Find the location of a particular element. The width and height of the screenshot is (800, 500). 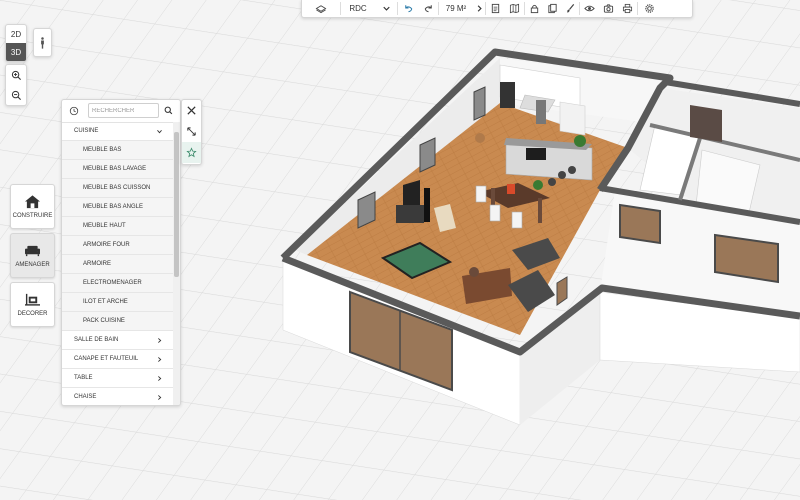

redo-button is located at coordinates (428, 8).